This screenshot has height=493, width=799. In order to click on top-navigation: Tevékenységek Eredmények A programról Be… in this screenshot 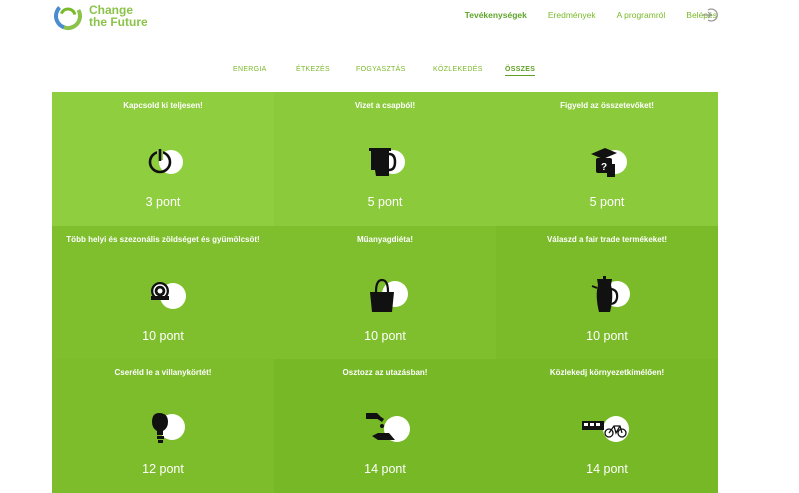, I will do `click(580, 15)`.